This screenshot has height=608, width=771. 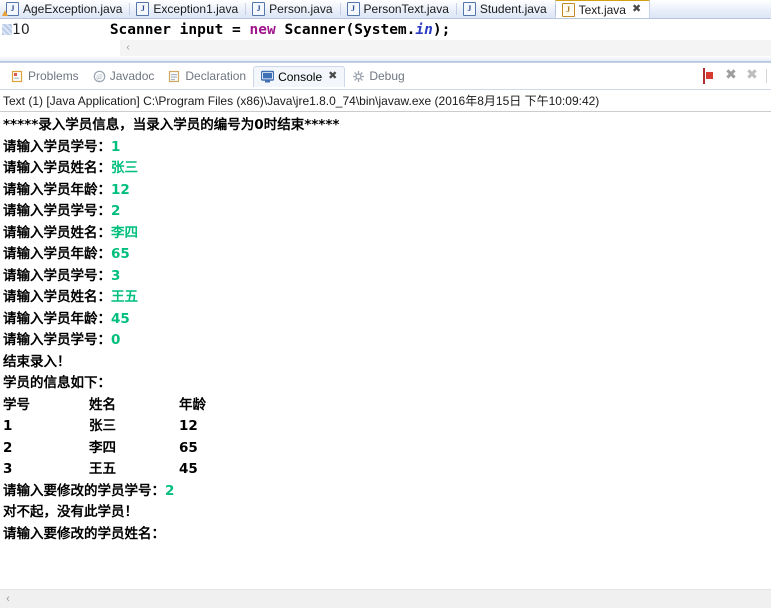 I want to click on editor-tab-label: Exception1.java, so click(x=196, y=9).